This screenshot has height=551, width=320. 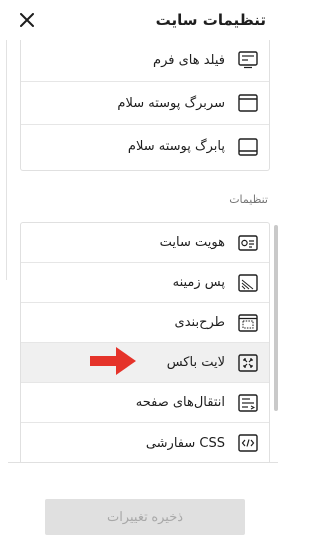 I want to click on close-icon, so click(x=27, y=20).